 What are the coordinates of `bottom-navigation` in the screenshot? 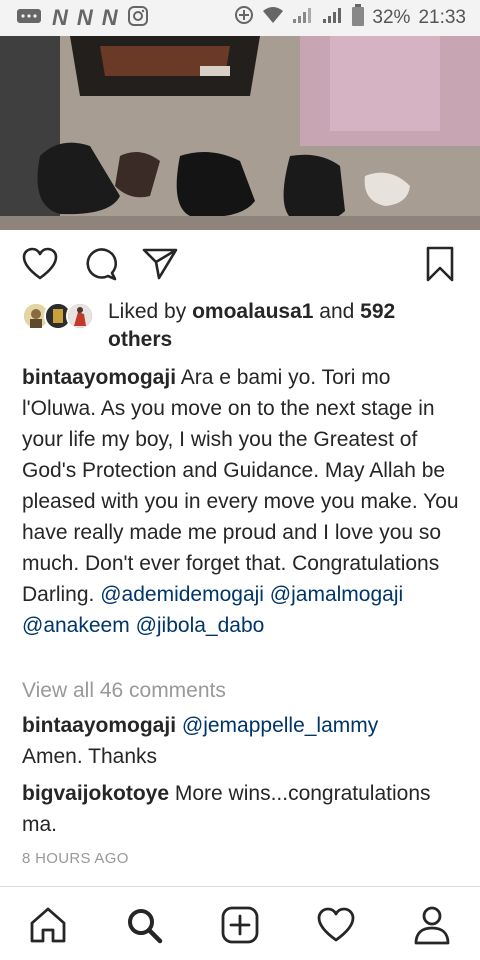 It's located at (240, 923).